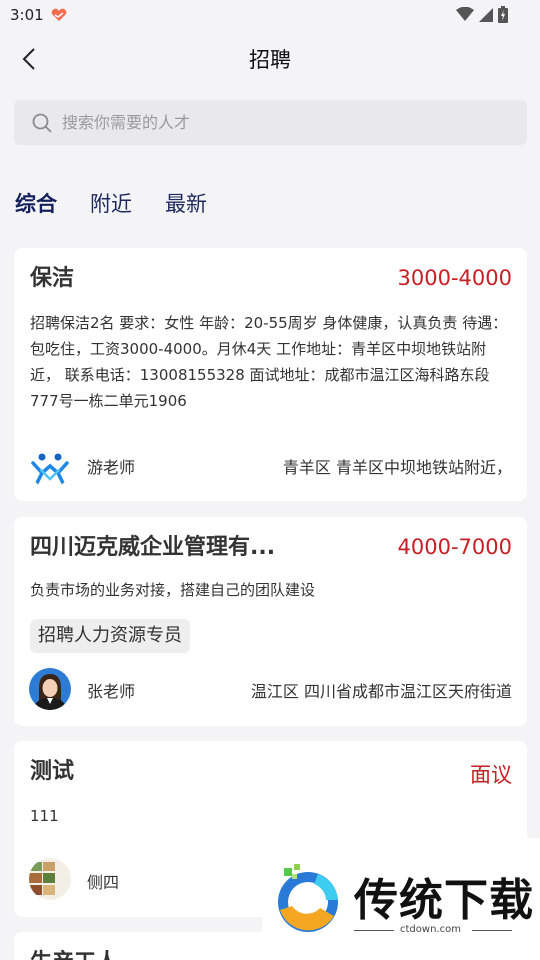  Describe the element at coordinates (486, 14) in the screenshot. I see `signal-icon` at that location.